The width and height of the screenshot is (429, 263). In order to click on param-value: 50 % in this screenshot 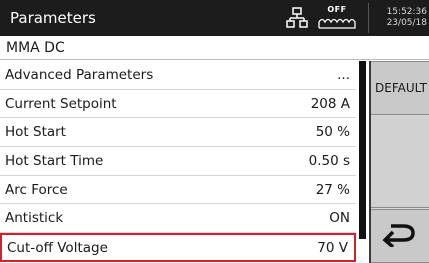, I will do `click(332, 132)`.